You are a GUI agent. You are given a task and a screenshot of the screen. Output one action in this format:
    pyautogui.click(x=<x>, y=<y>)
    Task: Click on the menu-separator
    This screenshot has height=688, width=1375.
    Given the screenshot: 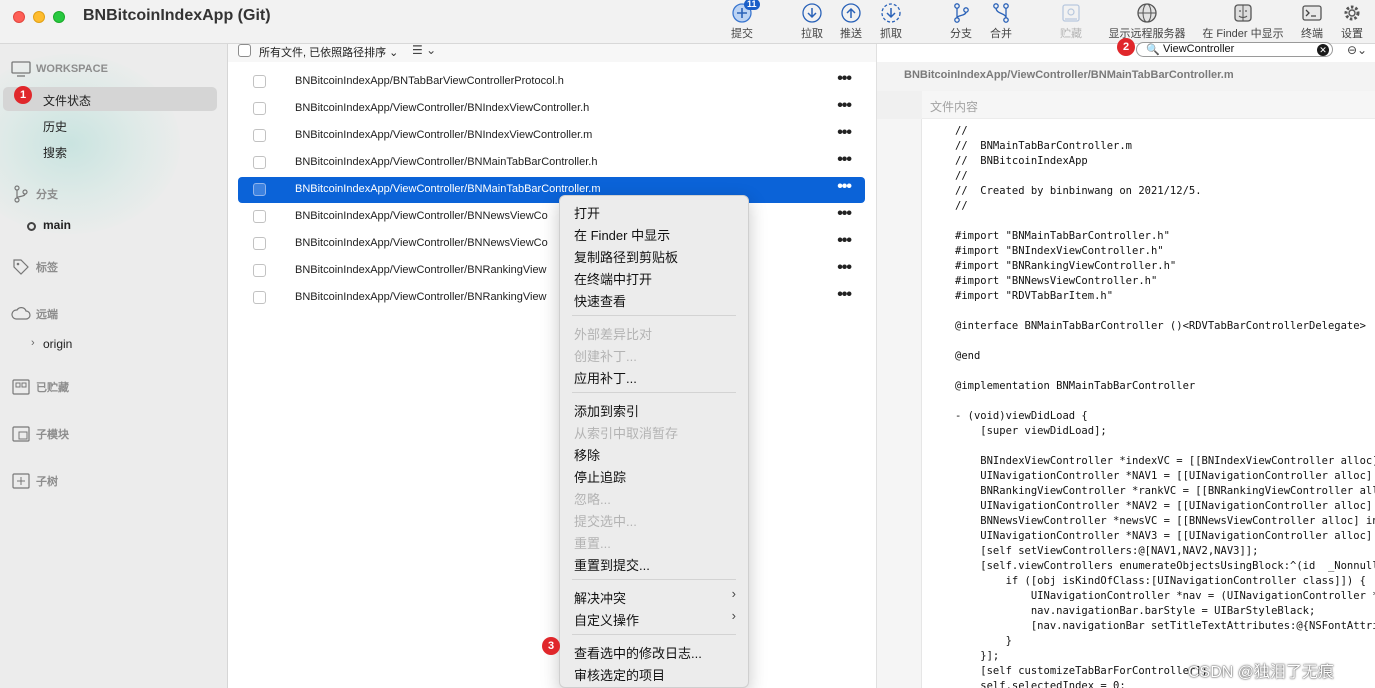 What is the action you would take?
    pyautogui.click(x=654, y=634)
    